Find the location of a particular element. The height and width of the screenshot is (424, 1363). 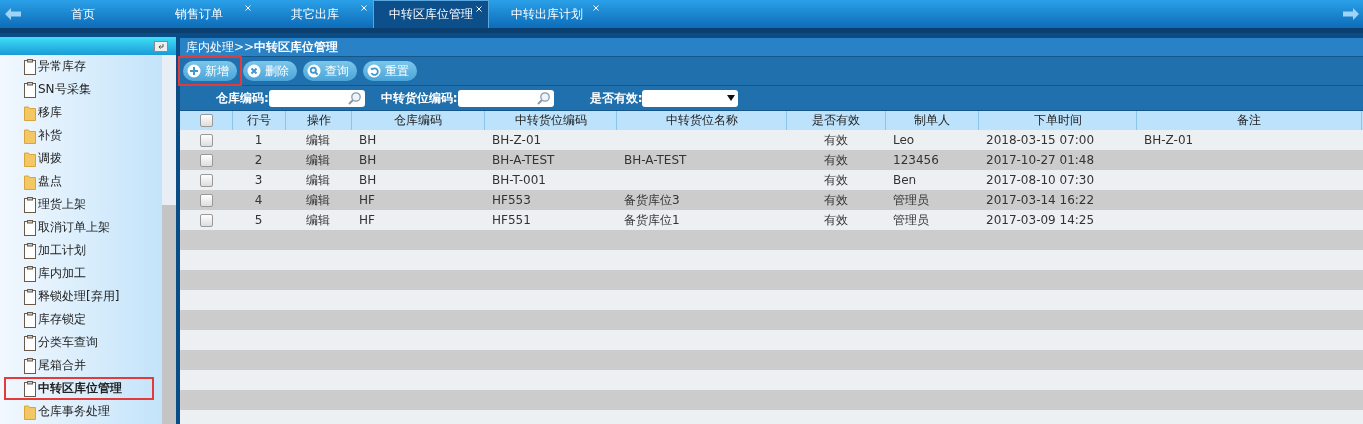

tab: 首页 is located at coordinates (83, 14).